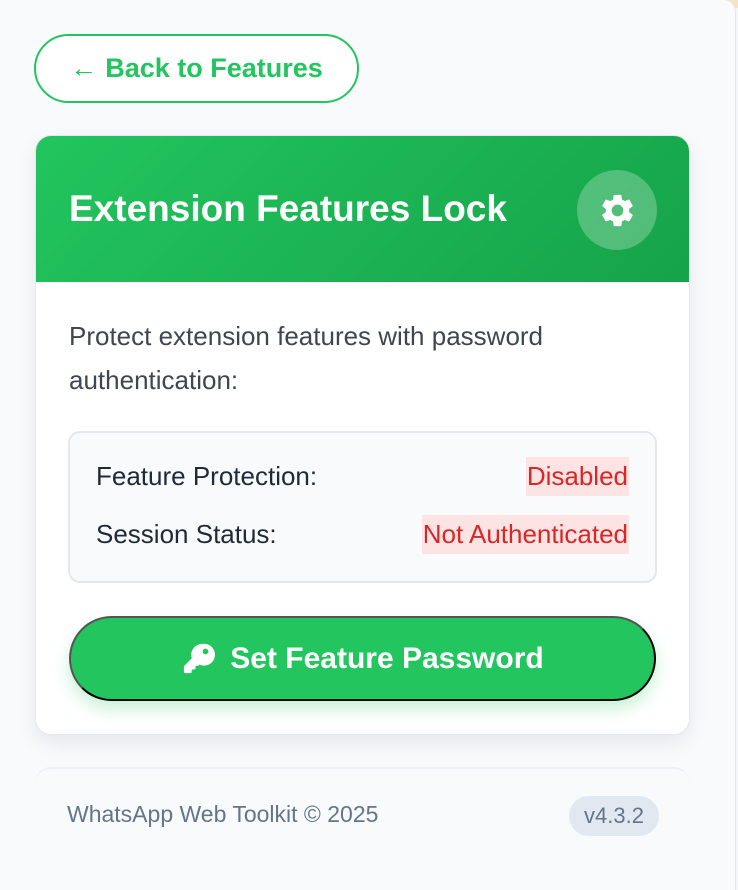  I want to click on back-button-label: Back to Features, so click(214, 68).